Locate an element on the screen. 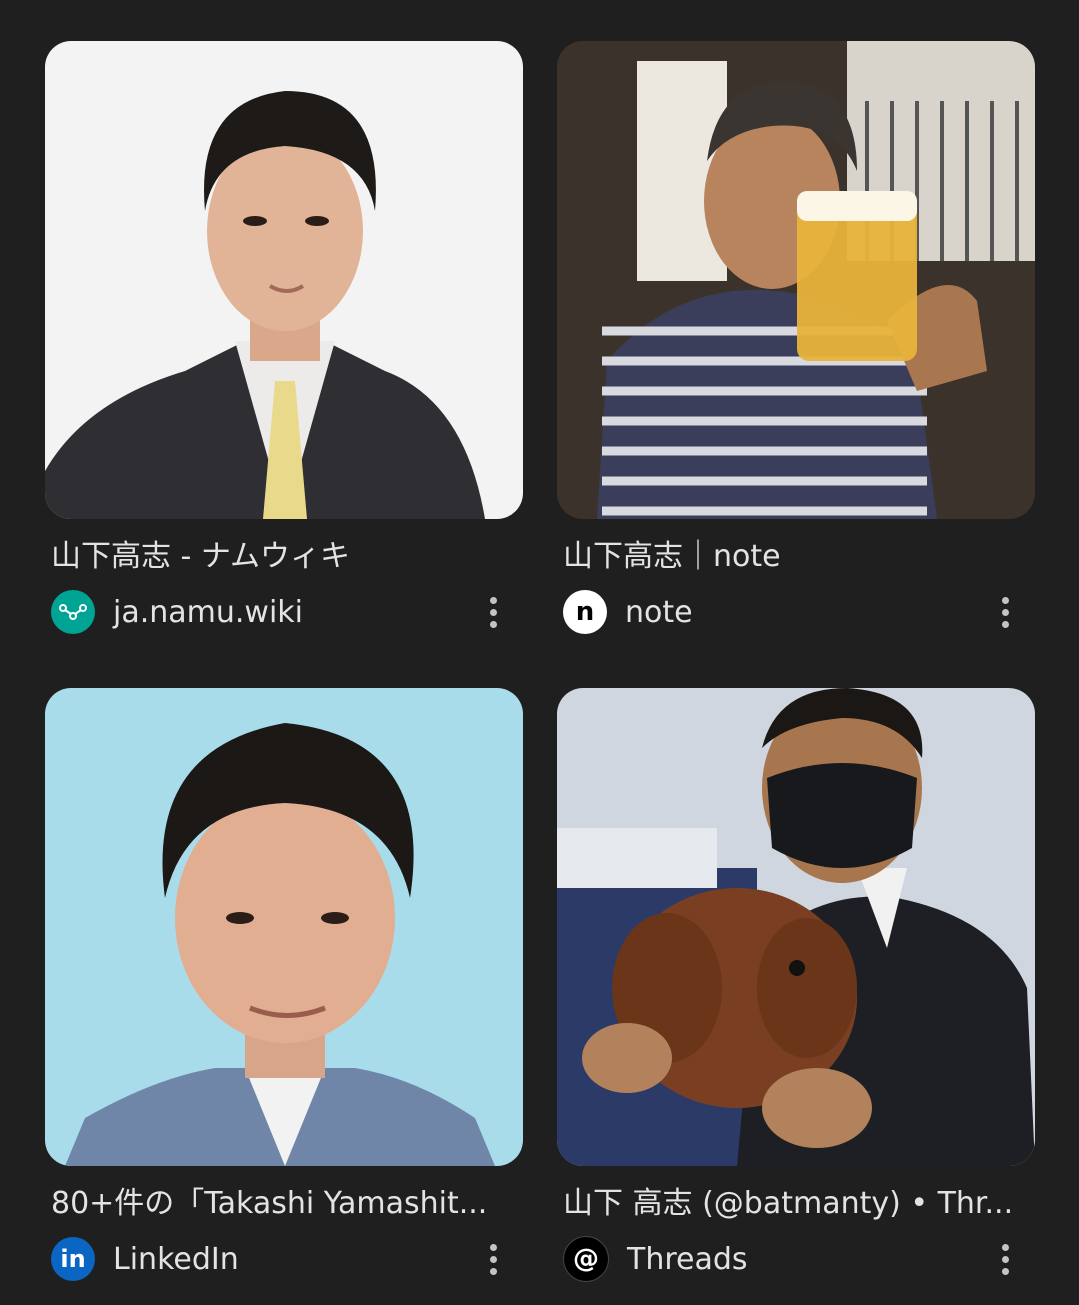 Image resolution: width=1079 pixels, height=1305 pixels. source-row: n note is located at coordinates (796, 612).